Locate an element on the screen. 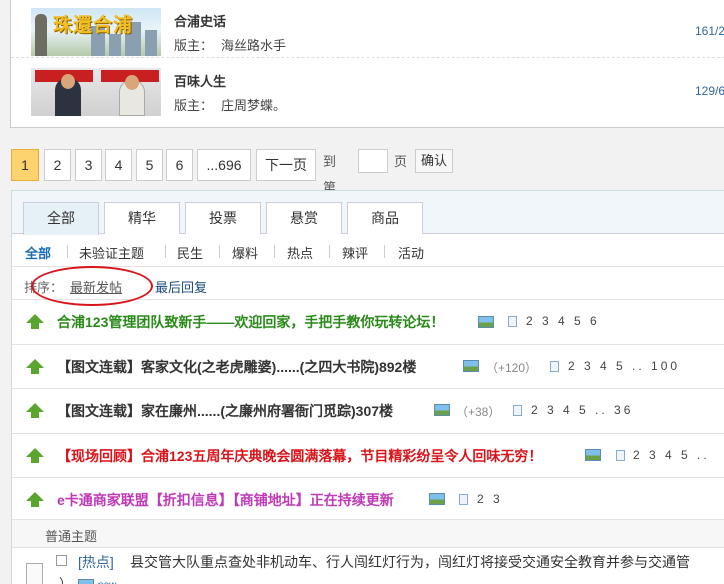 The image size is (724, 584). thread-title-tail: ）new is located at coordinates (87, 578).